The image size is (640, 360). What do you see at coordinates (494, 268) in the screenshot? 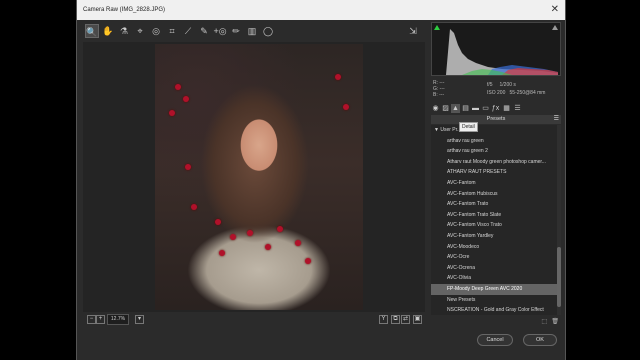
I see `preset-item: AVC-Ocrena` at bounding box center [494, 268].